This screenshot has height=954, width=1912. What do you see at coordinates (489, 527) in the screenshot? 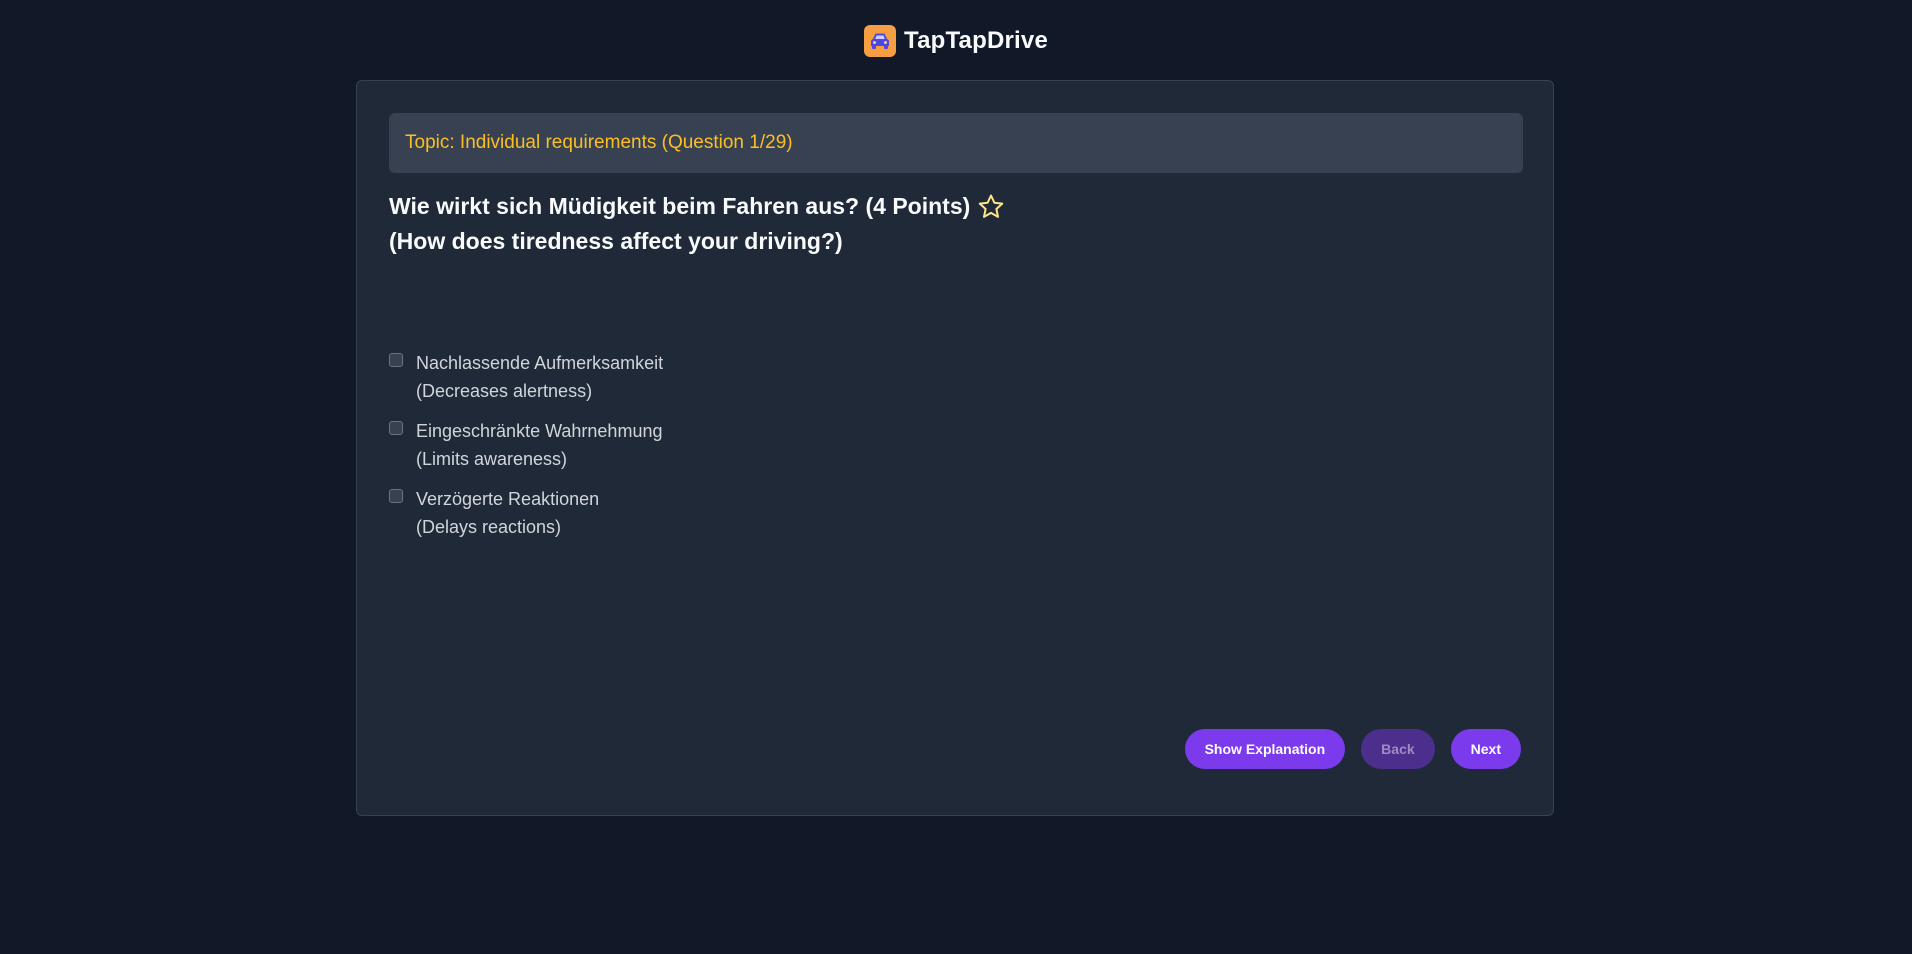
I see `answer-english: (Delays reactions)` at bounding box center [489, 527].